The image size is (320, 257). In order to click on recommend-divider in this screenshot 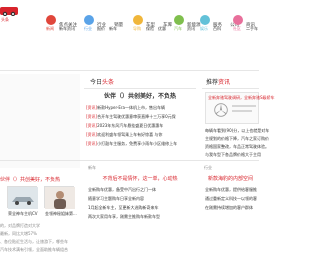, I will do `click(230, 88)`.